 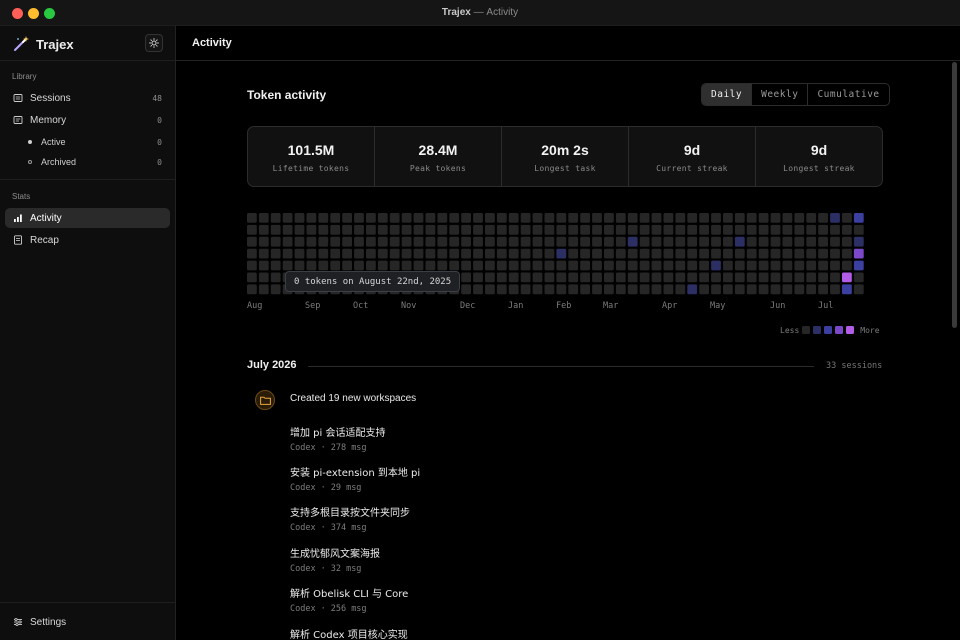 What do you see at coordinates (87, 622) in the screenshot?
I see `sidebar-item-settings: Settings` at bounding box center [87, 622].